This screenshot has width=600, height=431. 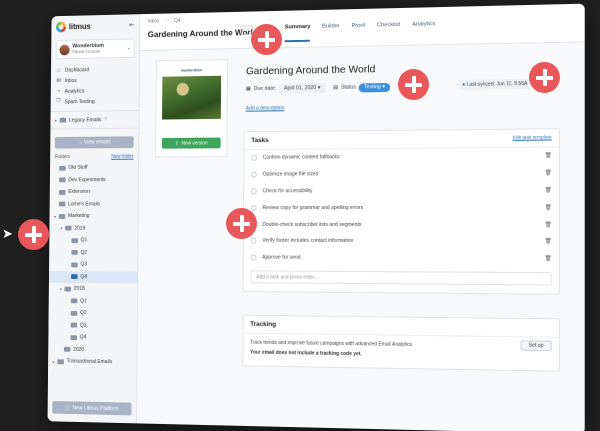 I want to click on folder-tree-item: Lorne's Emails, so click(x=94, y=204).